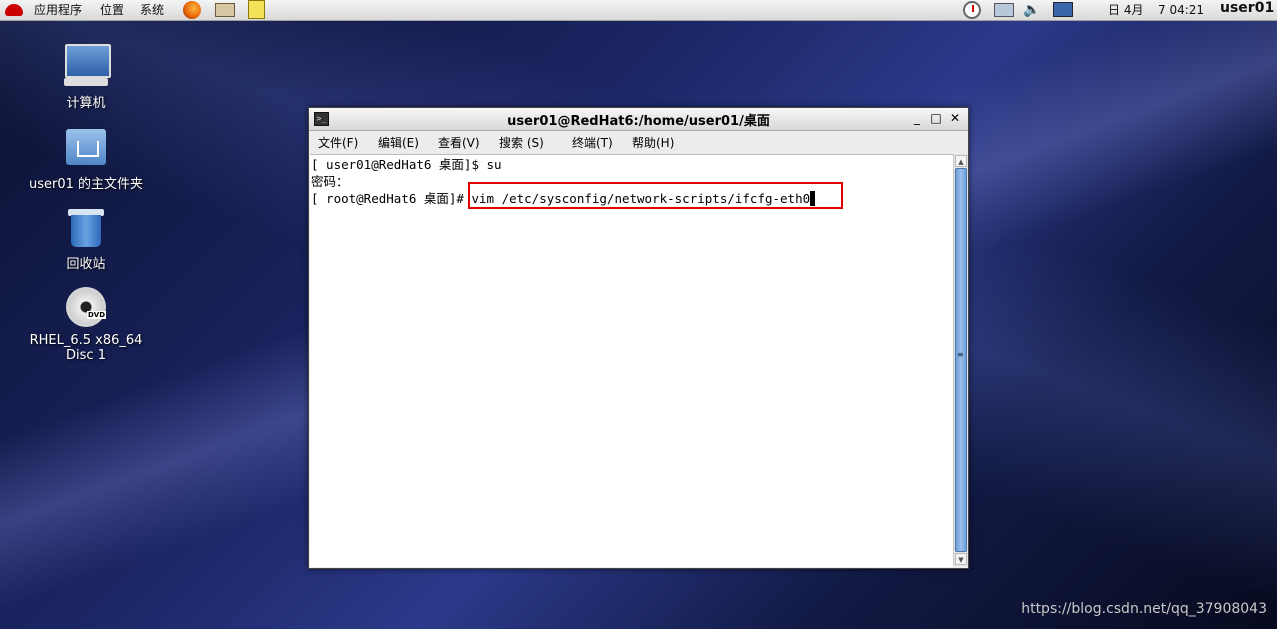 Image resolution: width=1277 pixels, height=629 pixels. I want to click on menu-edit: 编辑(E), so click(398, 142).